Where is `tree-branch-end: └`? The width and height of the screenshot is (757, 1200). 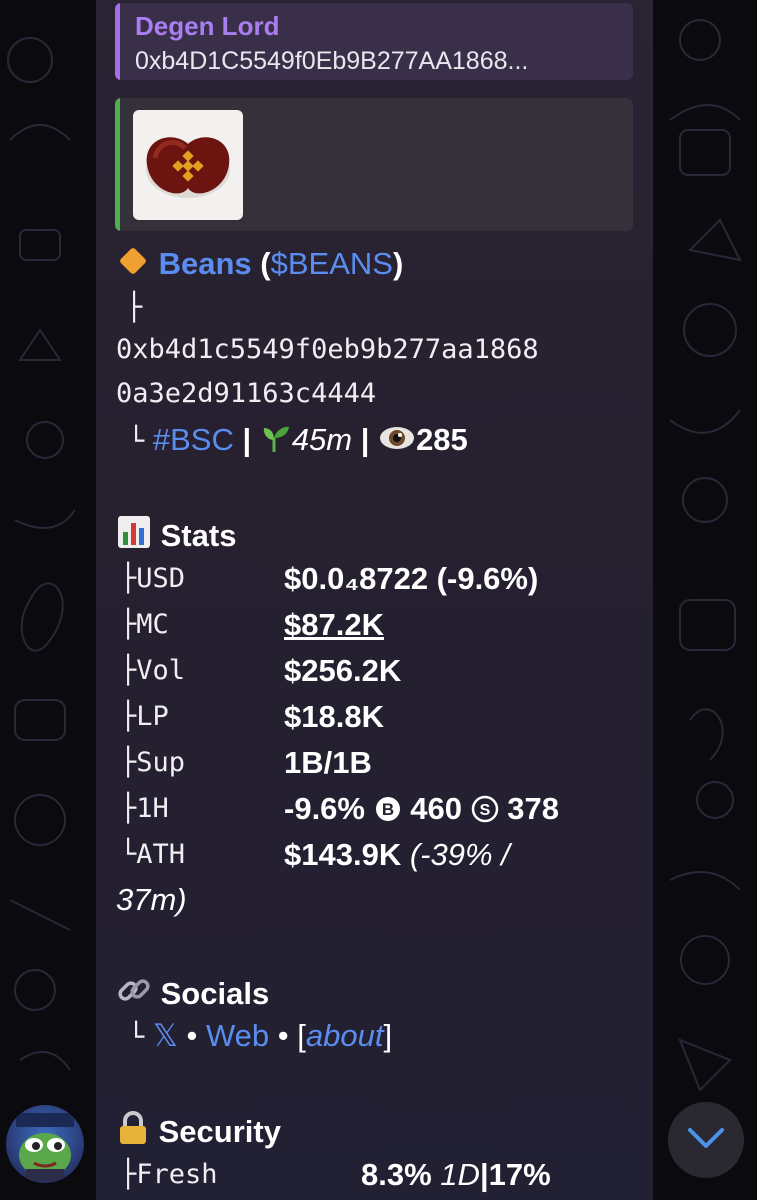
tree-branch-end: └ is located at coordinates (136, 441).